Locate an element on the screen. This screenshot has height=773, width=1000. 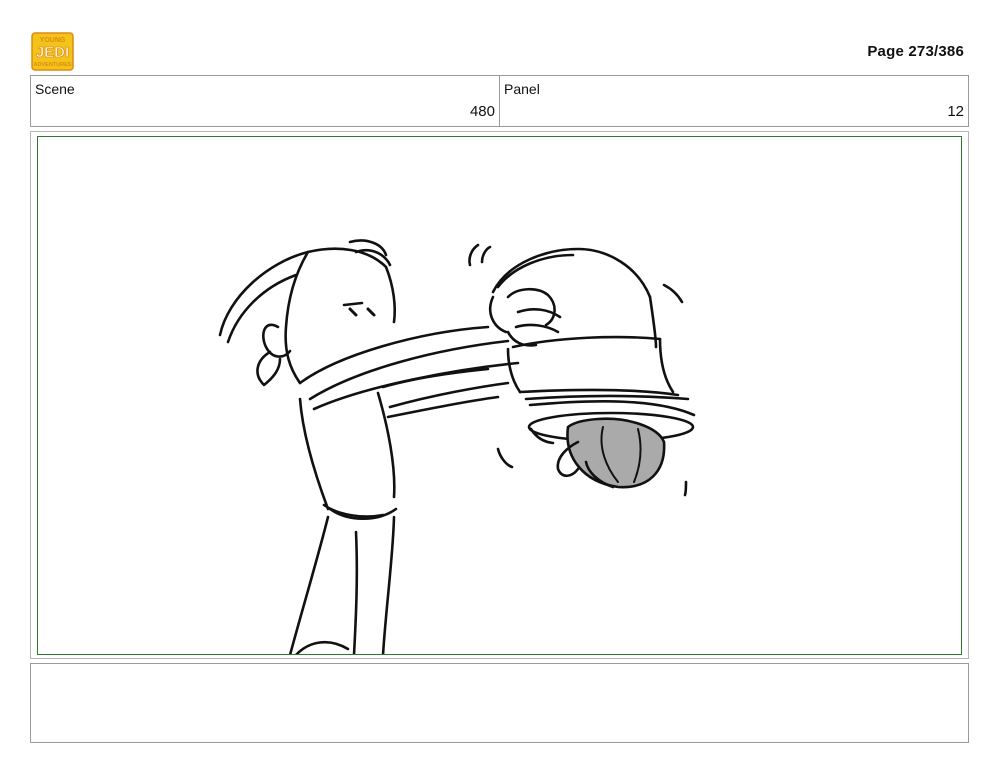
info-row: Scene 480 Panel 12 is located at coordinates (499, 101).